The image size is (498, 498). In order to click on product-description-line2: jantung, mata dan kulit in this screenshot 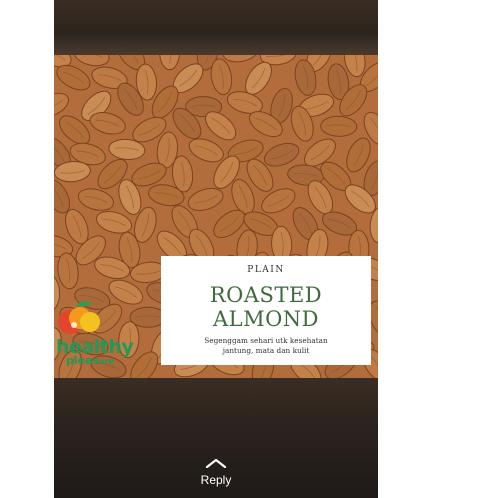, I will do `click(266, 350)`.